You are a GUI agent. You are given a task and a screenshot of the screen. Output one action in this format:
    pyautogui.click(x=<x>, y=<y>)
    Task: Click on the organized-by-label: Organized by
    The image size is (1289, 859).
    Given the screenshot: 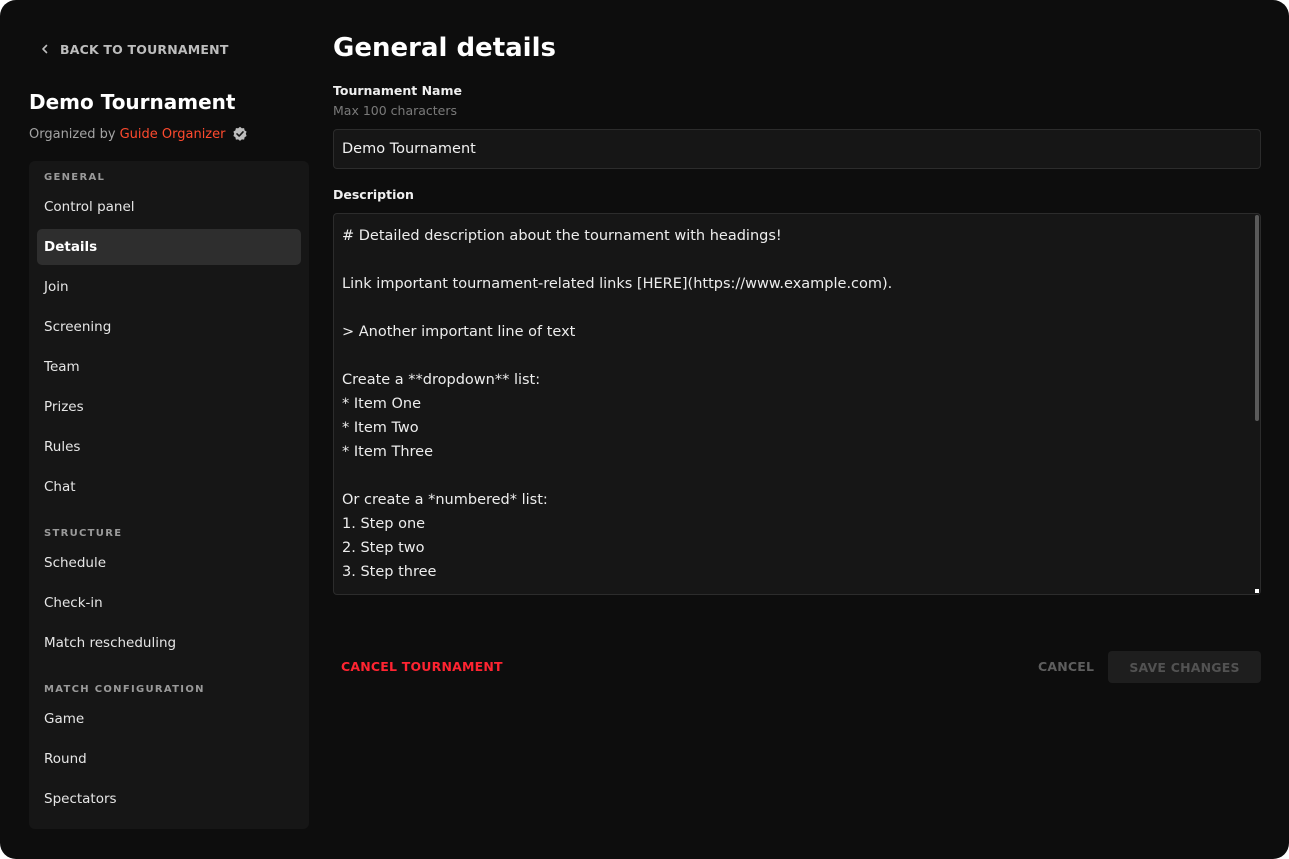 What is the action you would take?
    pyautogui.click(x=72, y=134)
    